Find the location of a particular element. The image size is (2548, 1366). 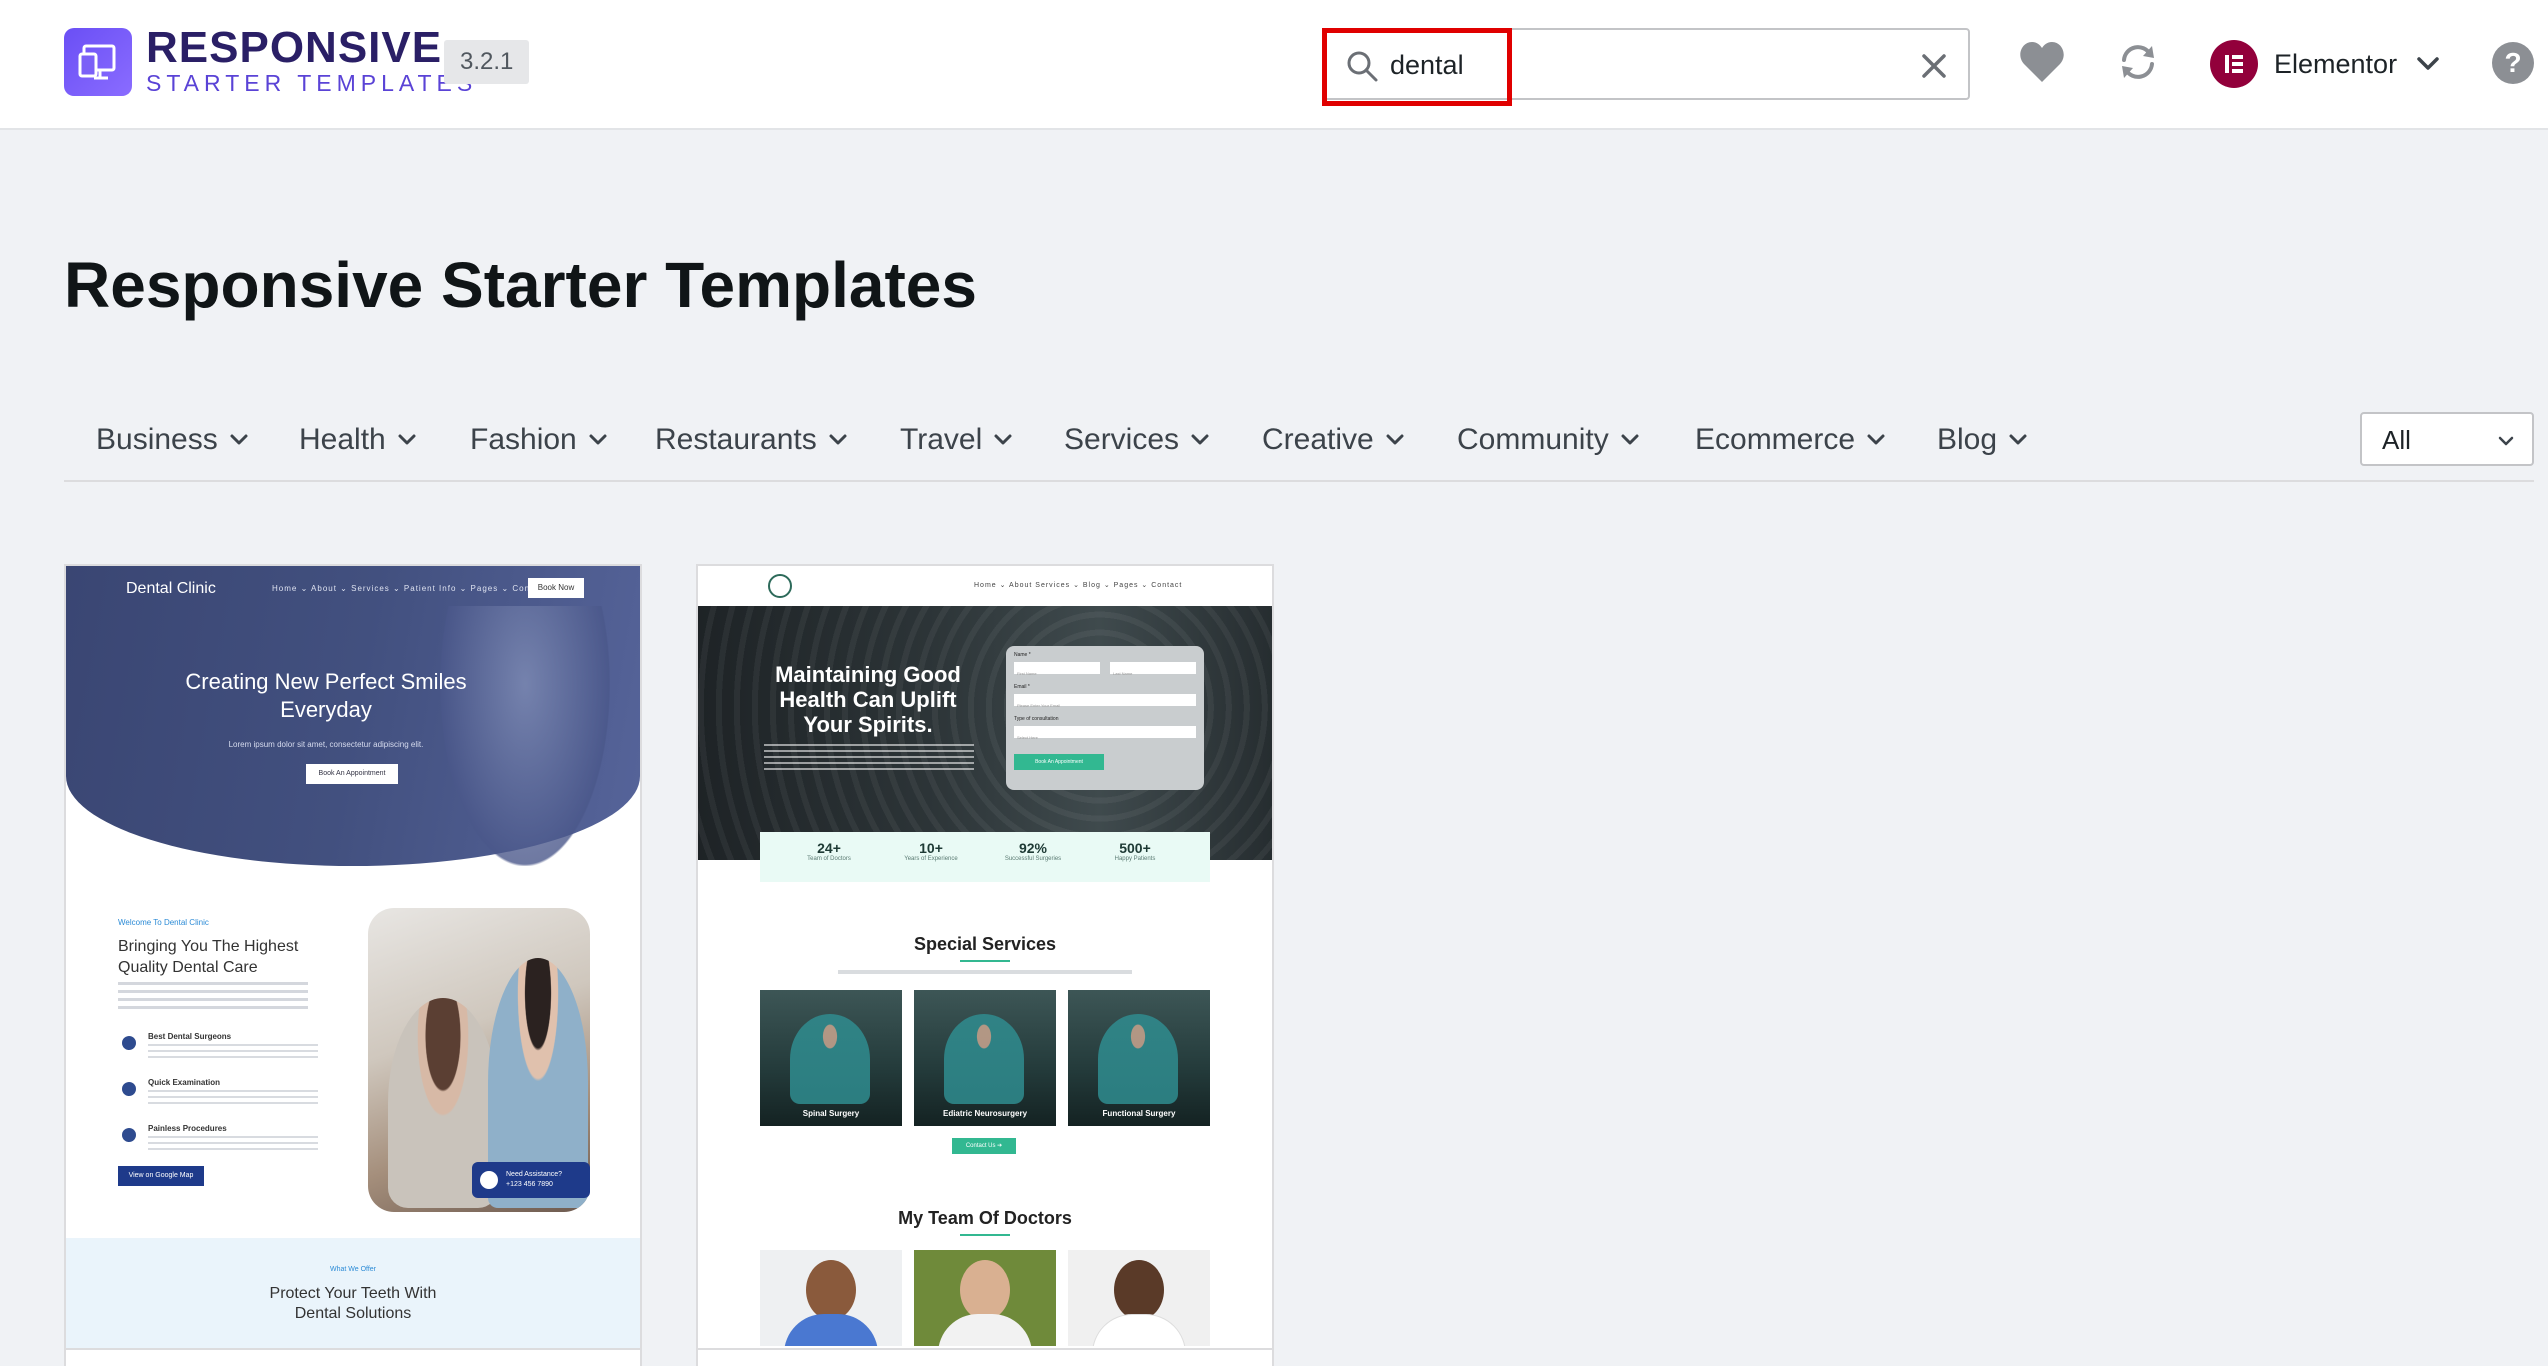

form-type-label: Type of consultation is located at coordinates (1036, 719).